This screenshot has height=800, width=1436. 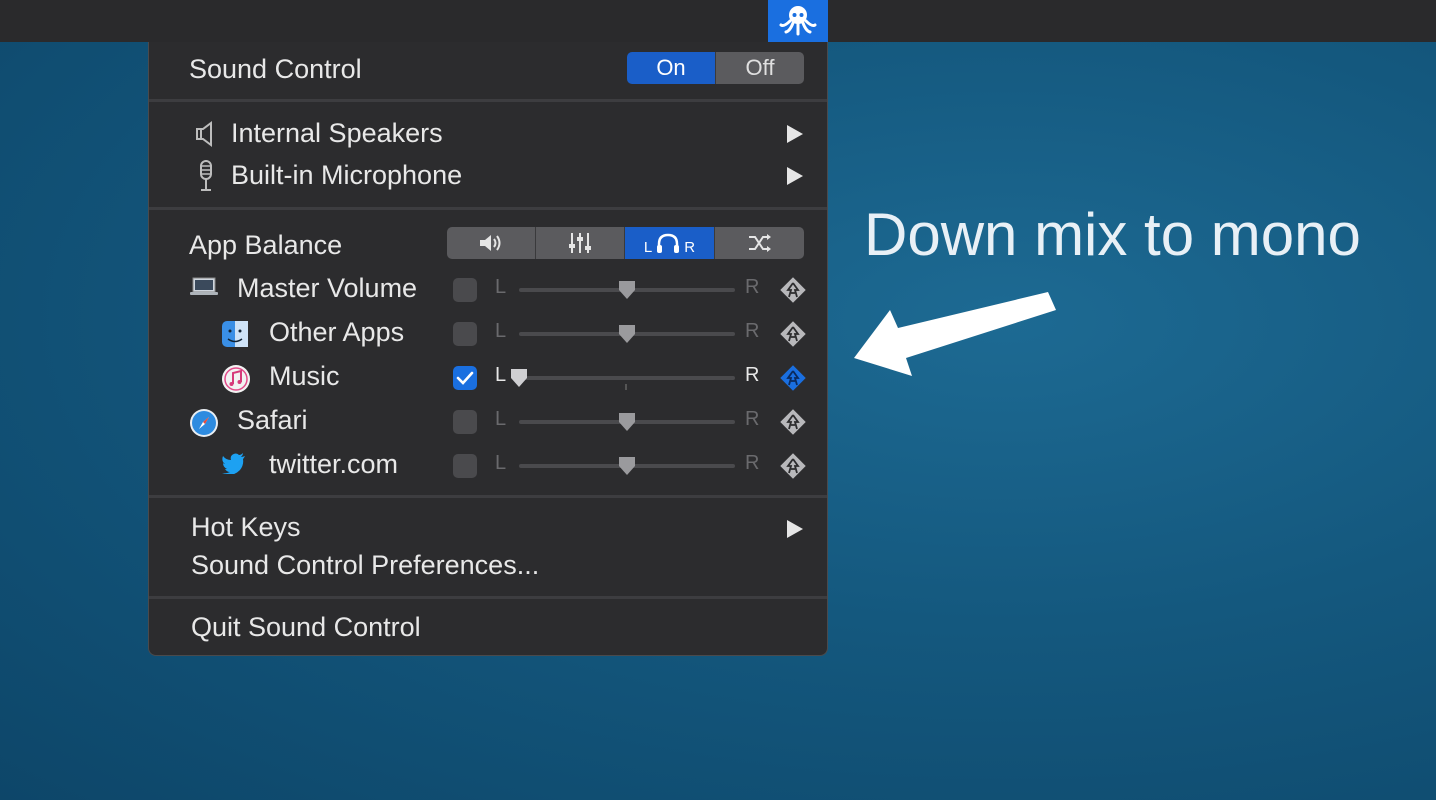 I want to click on power-toggle: On Off, so click(x=715, y=68).